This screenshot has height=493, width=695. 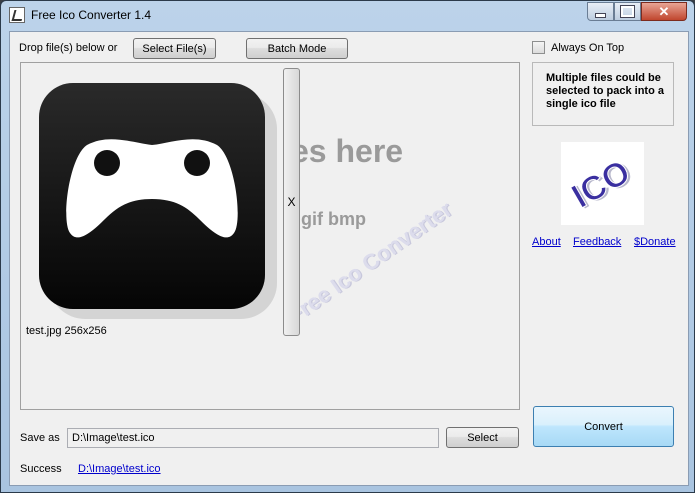 I want to click on save-path-input, so click(x=253, y=438).